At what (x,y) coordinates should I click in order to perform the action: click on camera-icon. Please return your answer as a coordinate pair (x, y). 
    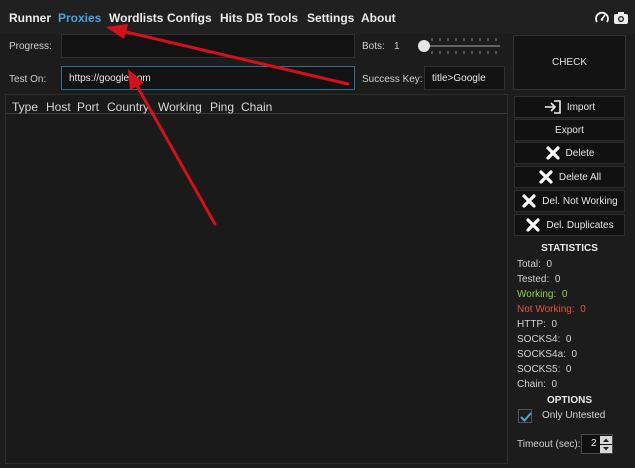
    Looking at the image, I should click on (621, 18).